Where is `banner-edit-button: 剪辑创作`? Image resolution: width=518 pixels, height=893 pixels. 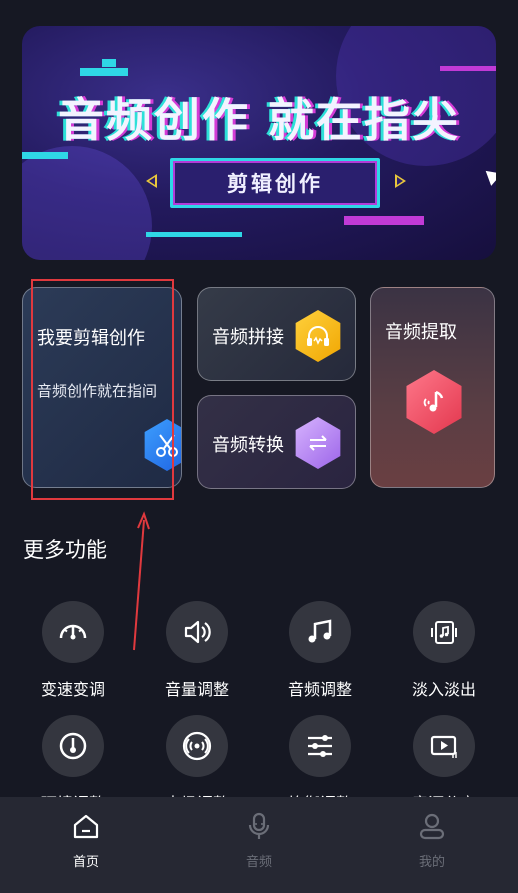
banner-edit-button: 剪辑创作 is located at coordinates (275, 183).